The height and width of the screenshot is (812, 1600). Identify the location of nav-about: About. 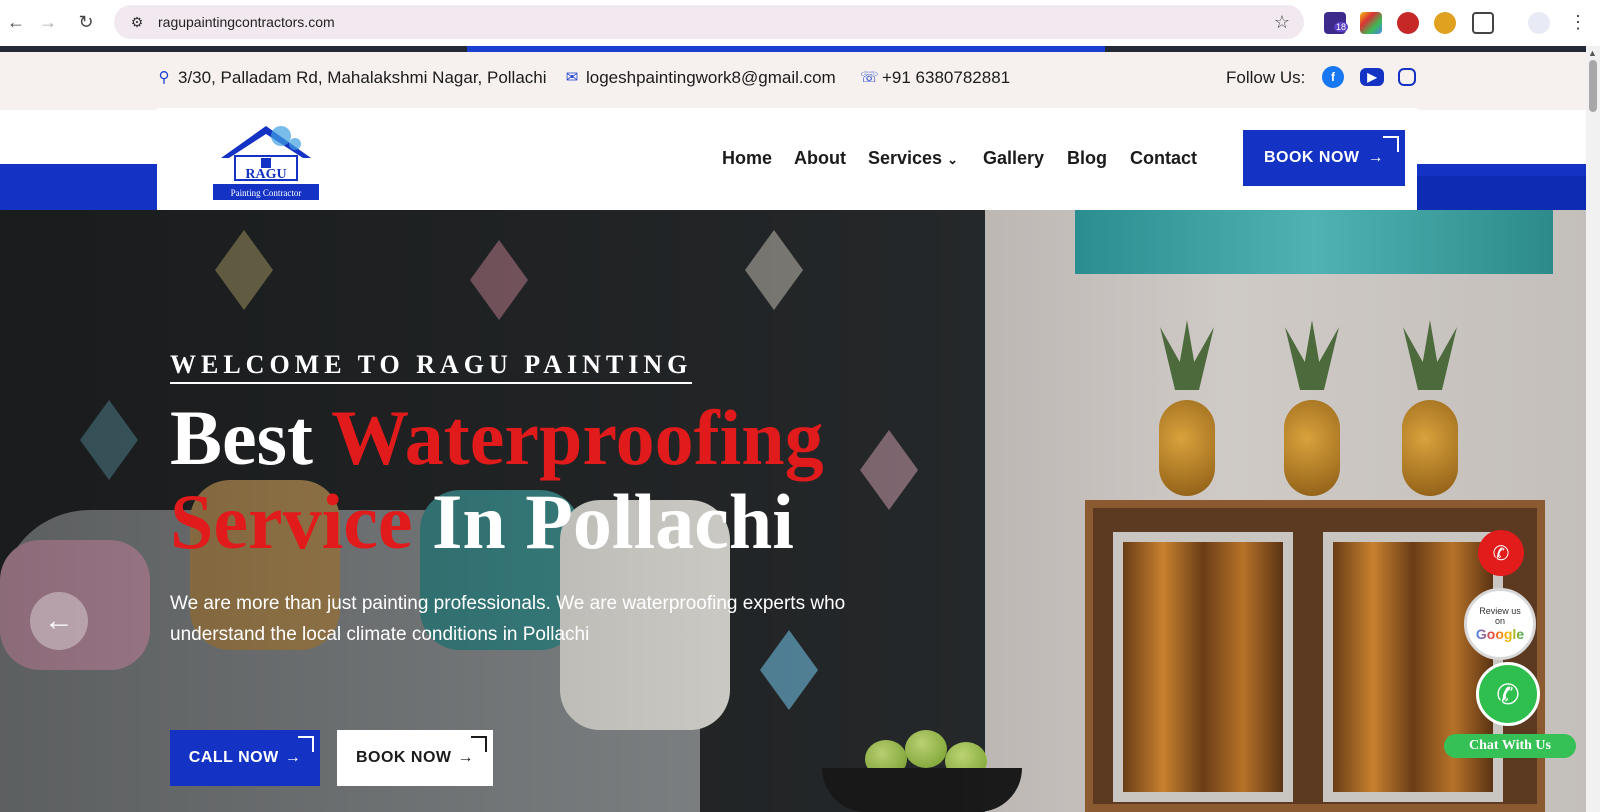
(820, 158).